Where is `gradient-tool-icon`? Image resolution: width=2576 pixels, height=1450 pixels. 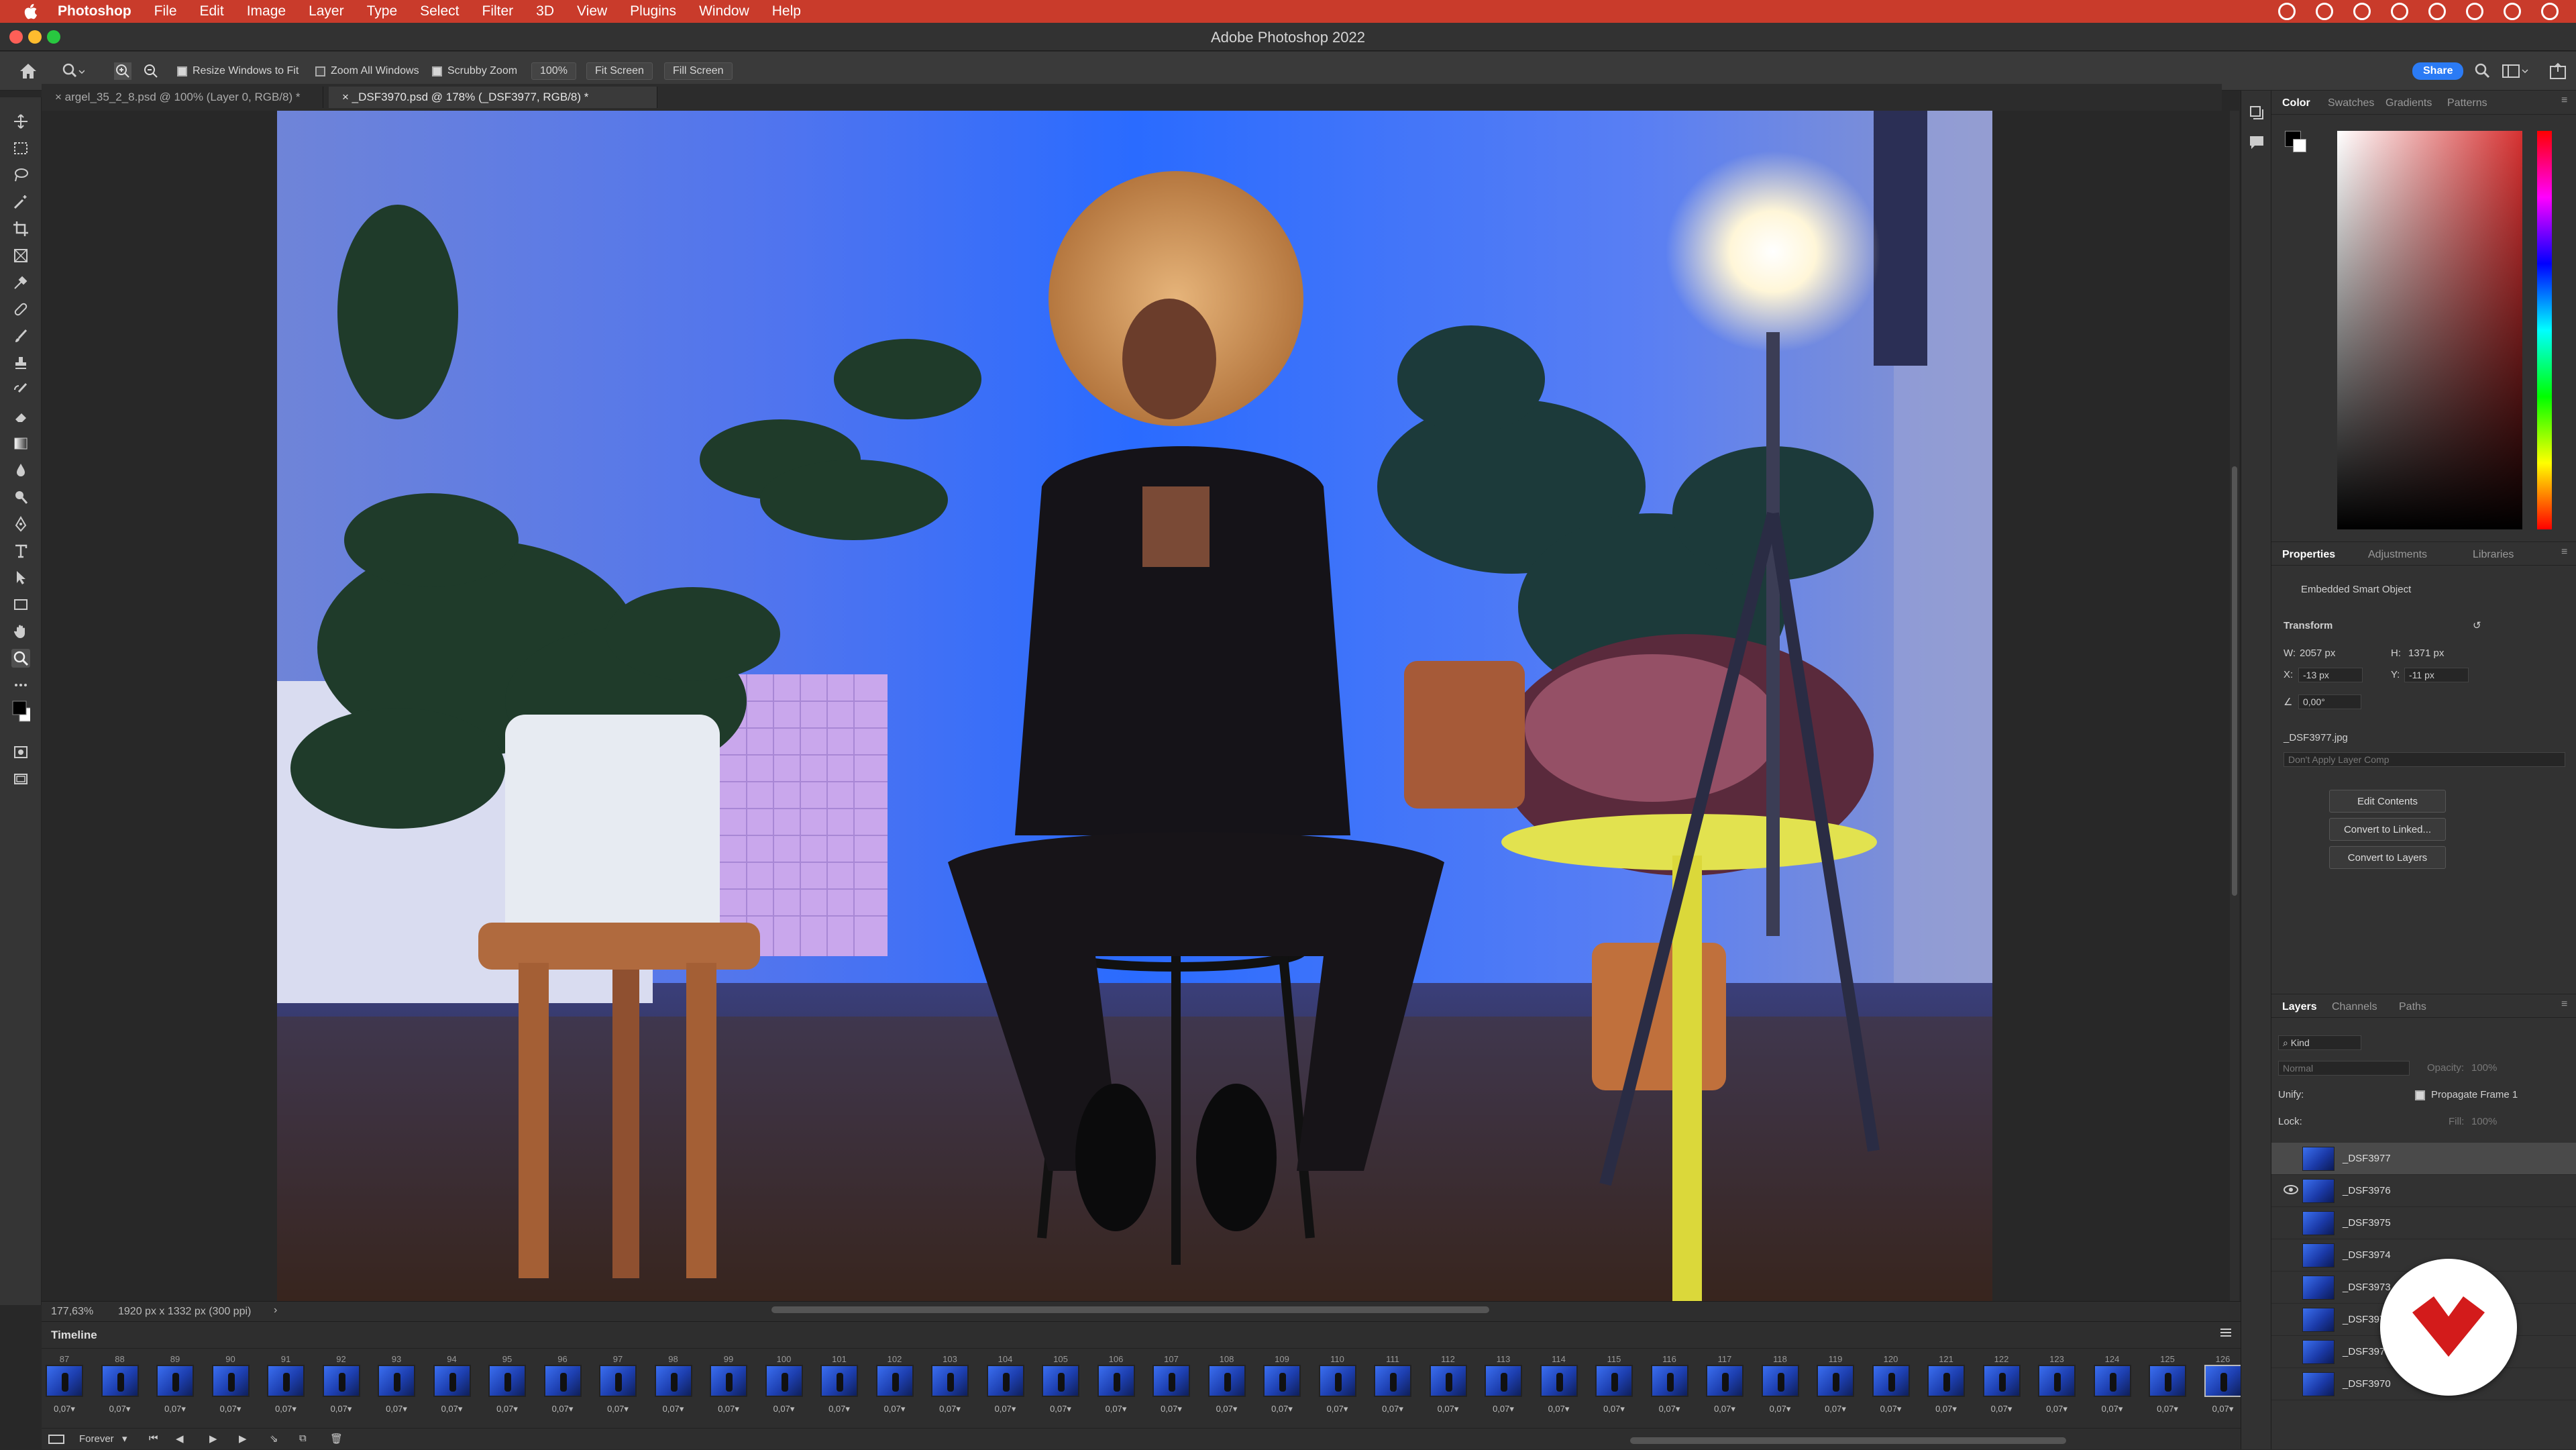
gradient-tool-icon is located at coordinates (20, 443).